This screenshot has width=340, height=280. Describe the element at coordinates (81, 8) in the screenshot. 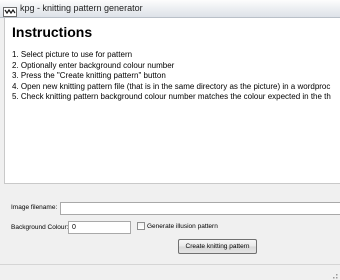

I see `window-title: kpg - knitting pattern generator` at that location.